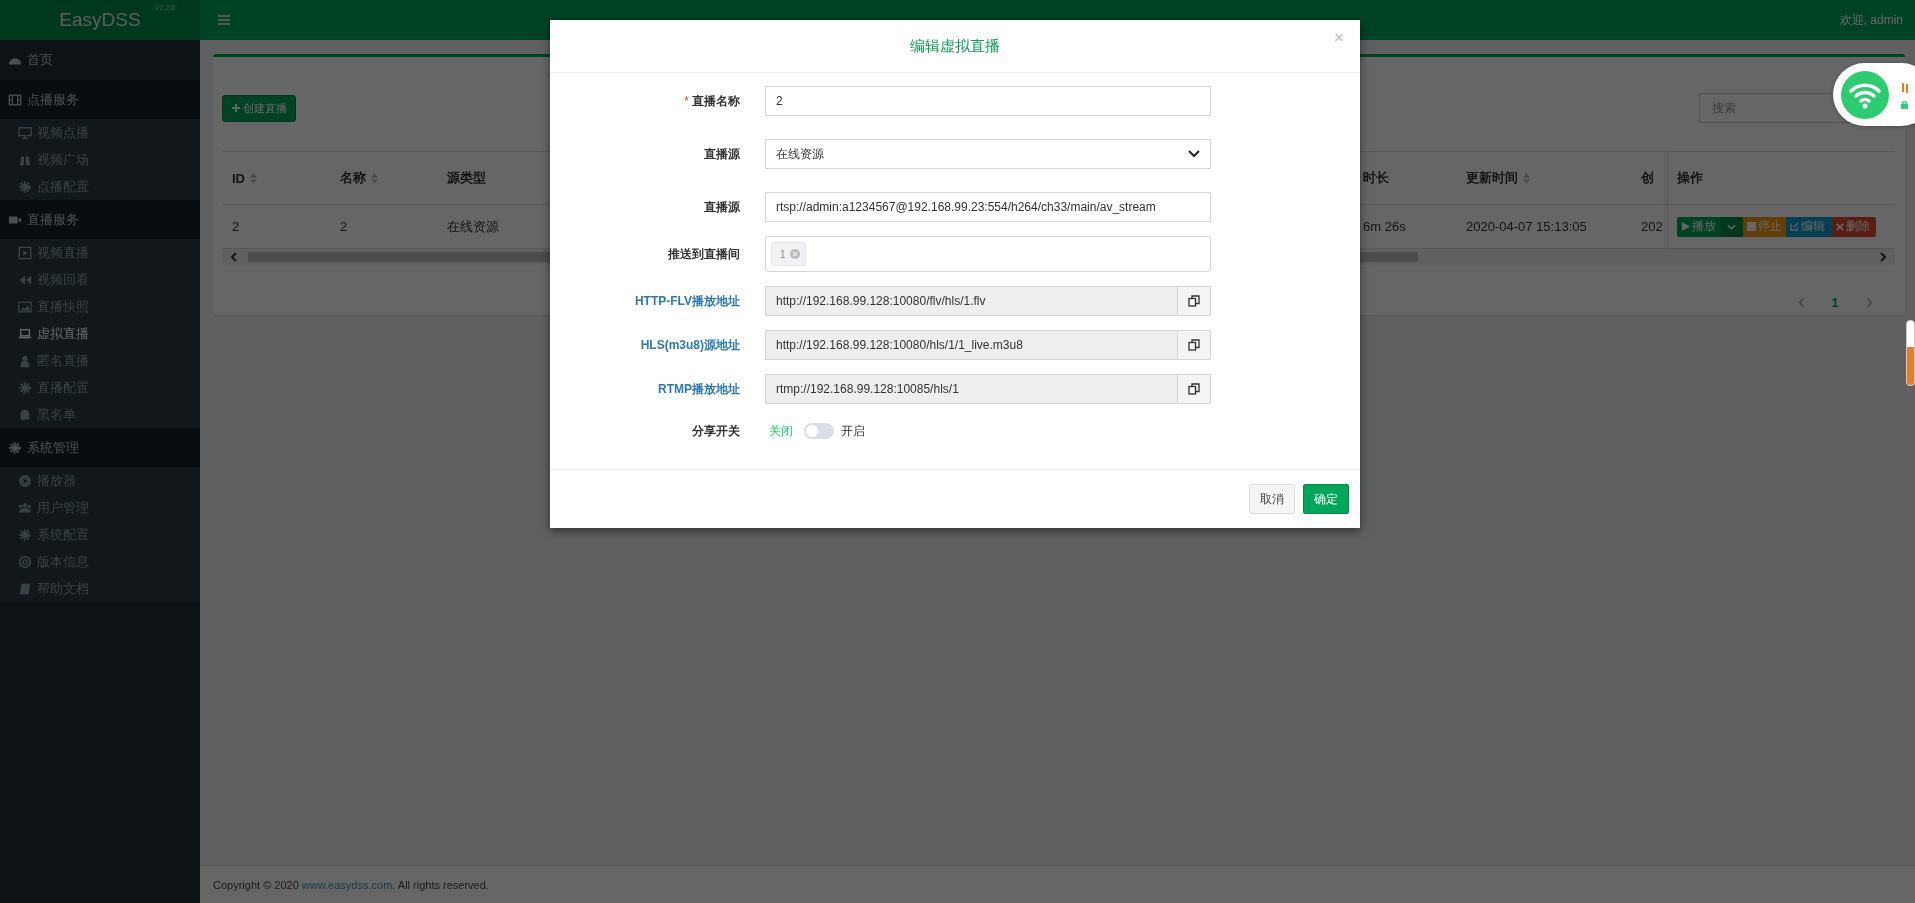 The width and height of the screenshot is (1915, 903). I want to click on off-label: 关闭, so click(781, 431).